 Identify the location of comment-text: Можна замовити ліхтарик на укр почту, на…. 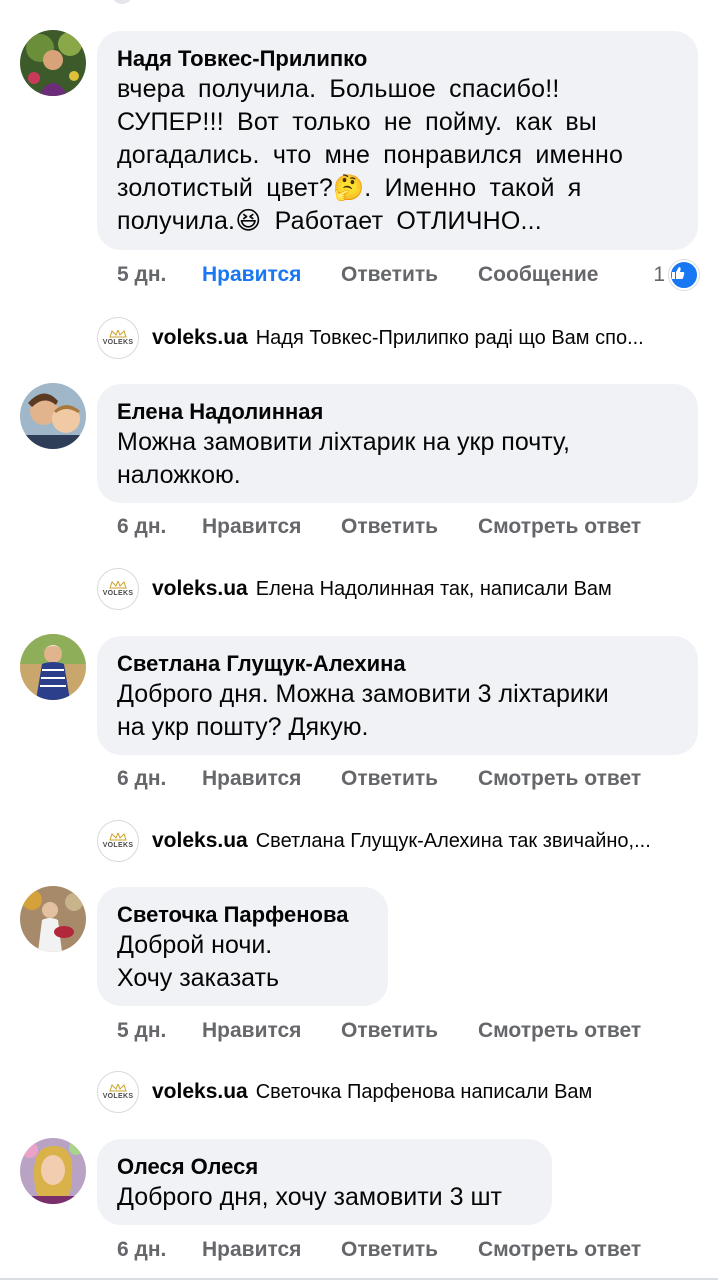
(343, 458).